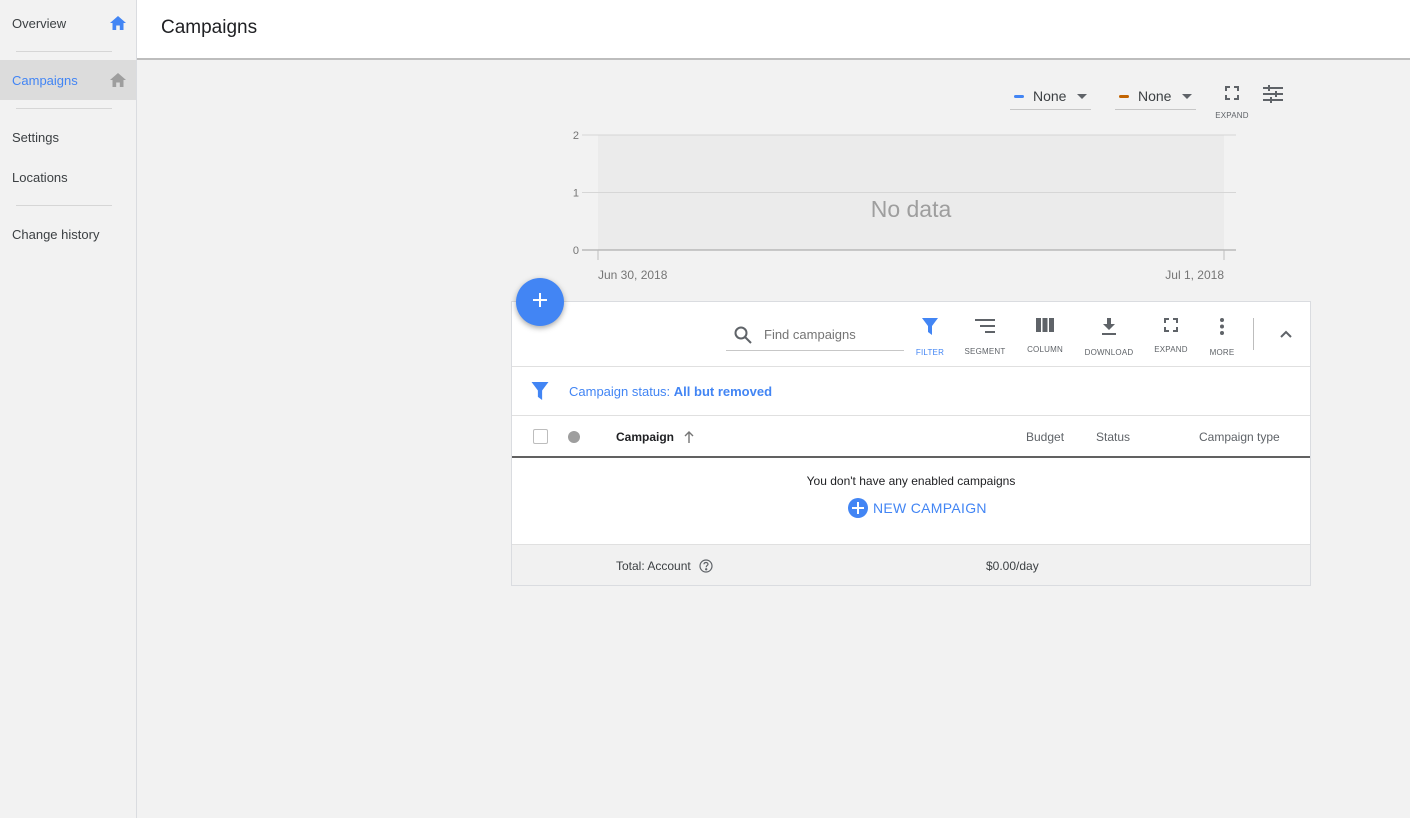 This screenshot has width=1410, height=818. Describe the element at coordinates (1232, 115) in the screenshot. I see `chart-expand-label: EXPAND` at that location.